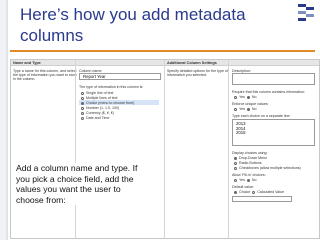  What do you see at coordinates (251, 109) in the screenshot?
I see `enforce-no-radio: No` at bounding box center [251, 109].